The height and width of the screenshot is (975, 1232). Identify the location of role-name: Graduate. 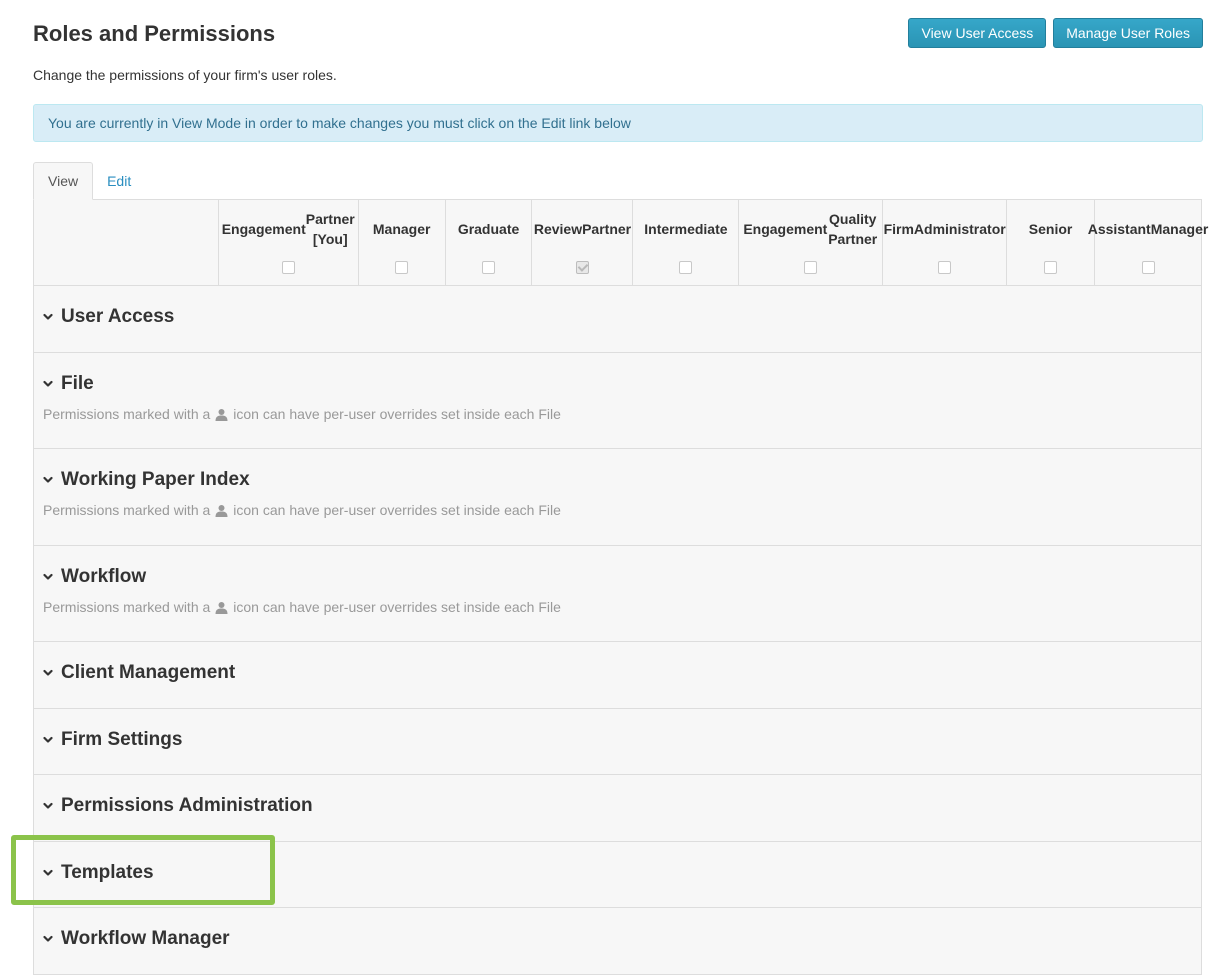
(488, 229).